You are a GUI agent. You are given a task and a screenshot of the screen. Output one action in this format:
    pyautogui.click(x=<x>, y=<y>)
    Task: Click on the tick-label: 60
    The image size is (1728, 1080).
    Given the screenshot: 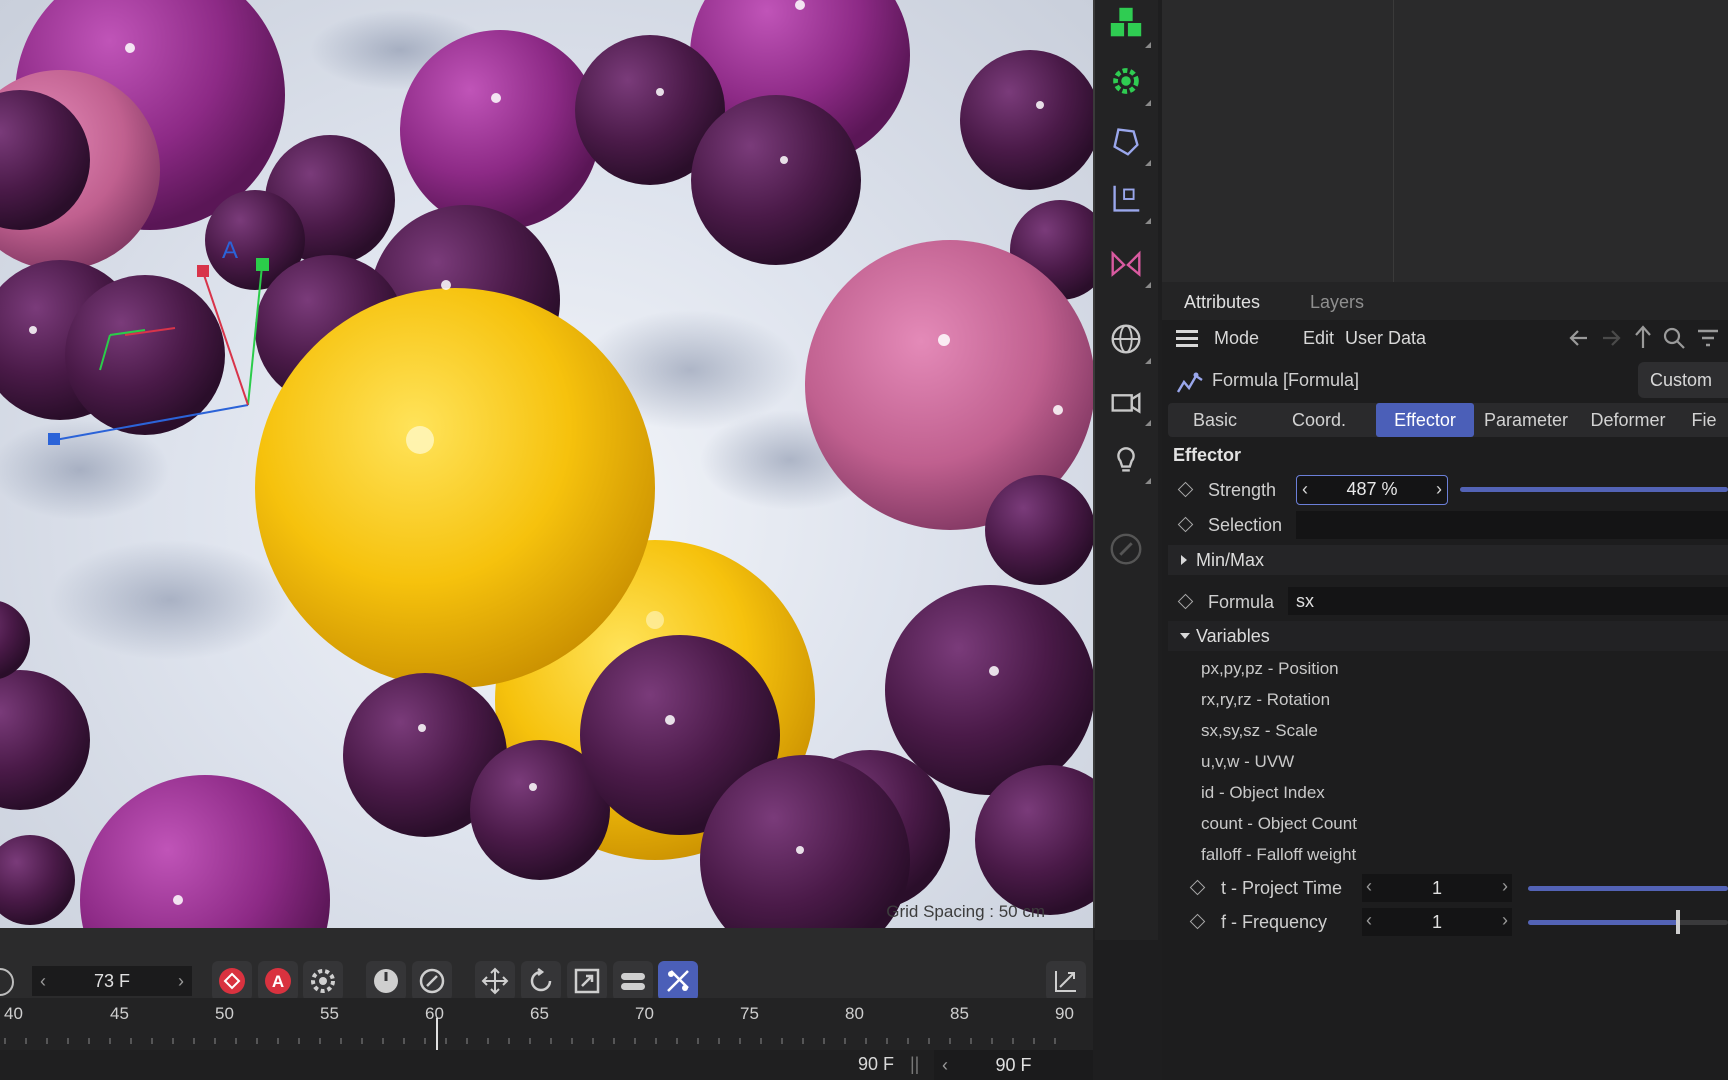 What is the action you would take?
    pyautogui.click(x=434, y=1013)
    